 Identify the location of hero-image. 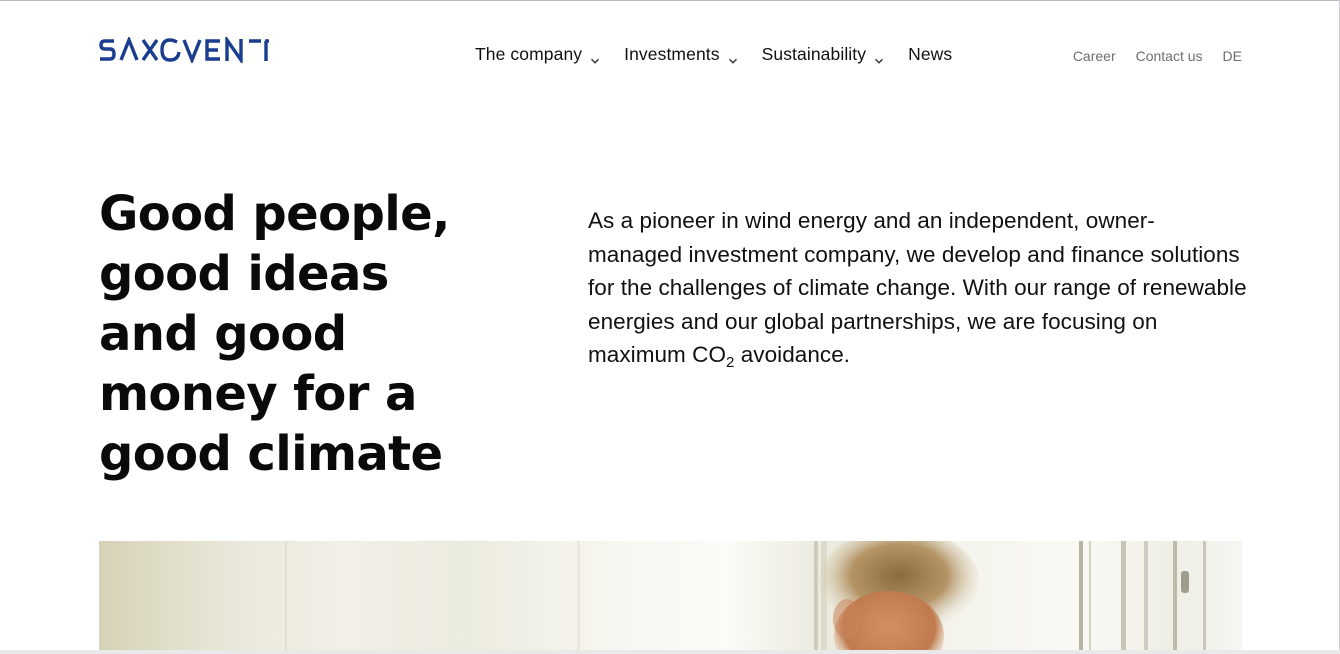
(670, 595).